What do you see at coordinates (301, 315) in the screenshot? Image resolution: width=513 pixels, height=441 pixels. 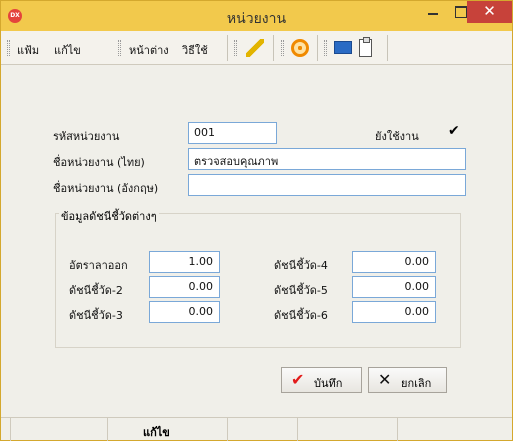 I see `indicator-label-6: ดัชนีชี้วัด-6` at bounding box center [301, 315].